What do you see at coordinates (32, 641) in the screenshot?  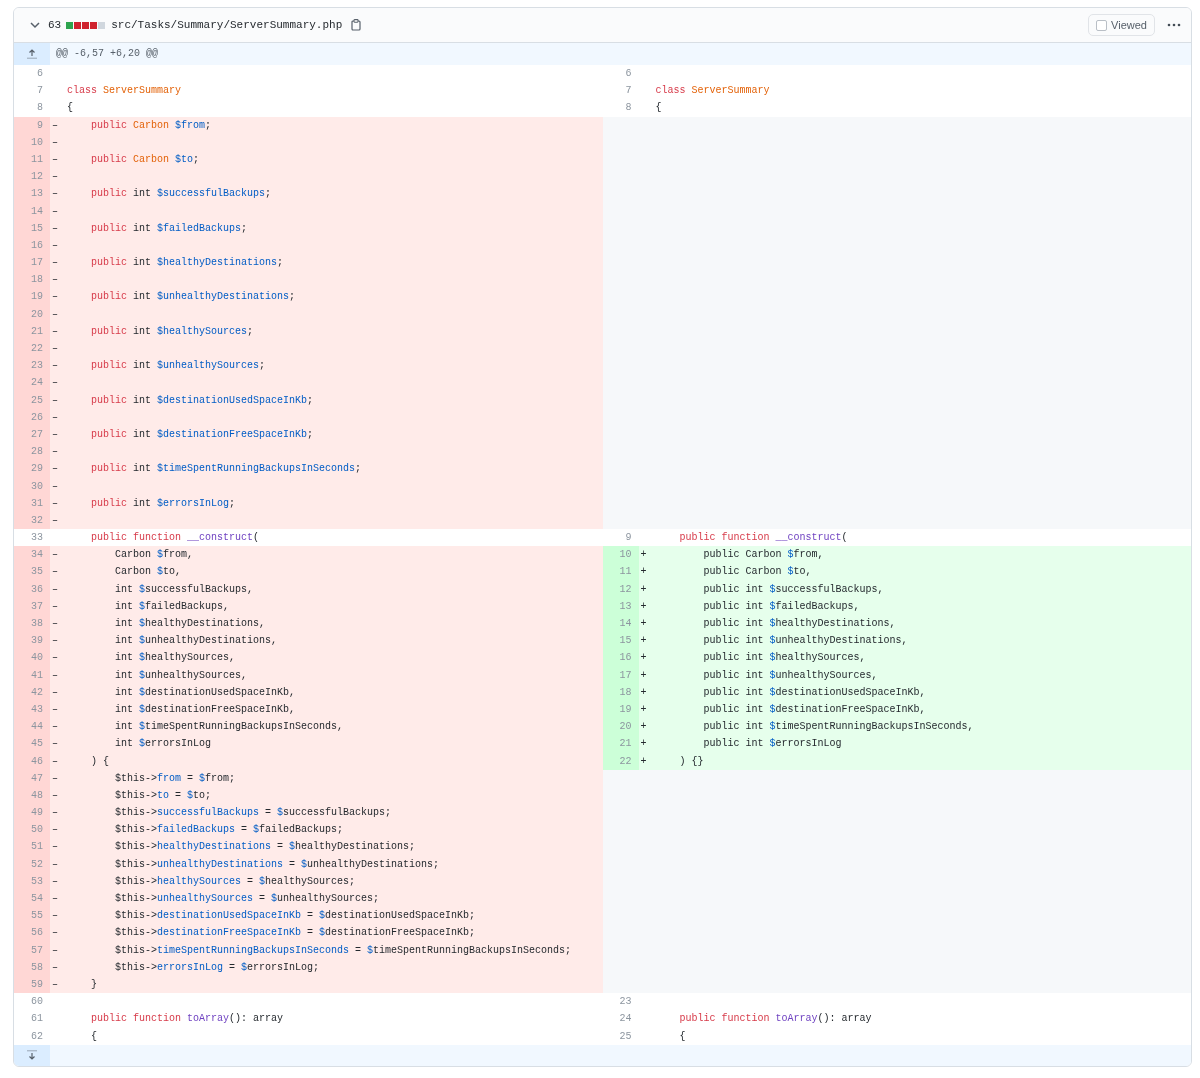 I see `line-number: 39` at bounding box center [32, 641].